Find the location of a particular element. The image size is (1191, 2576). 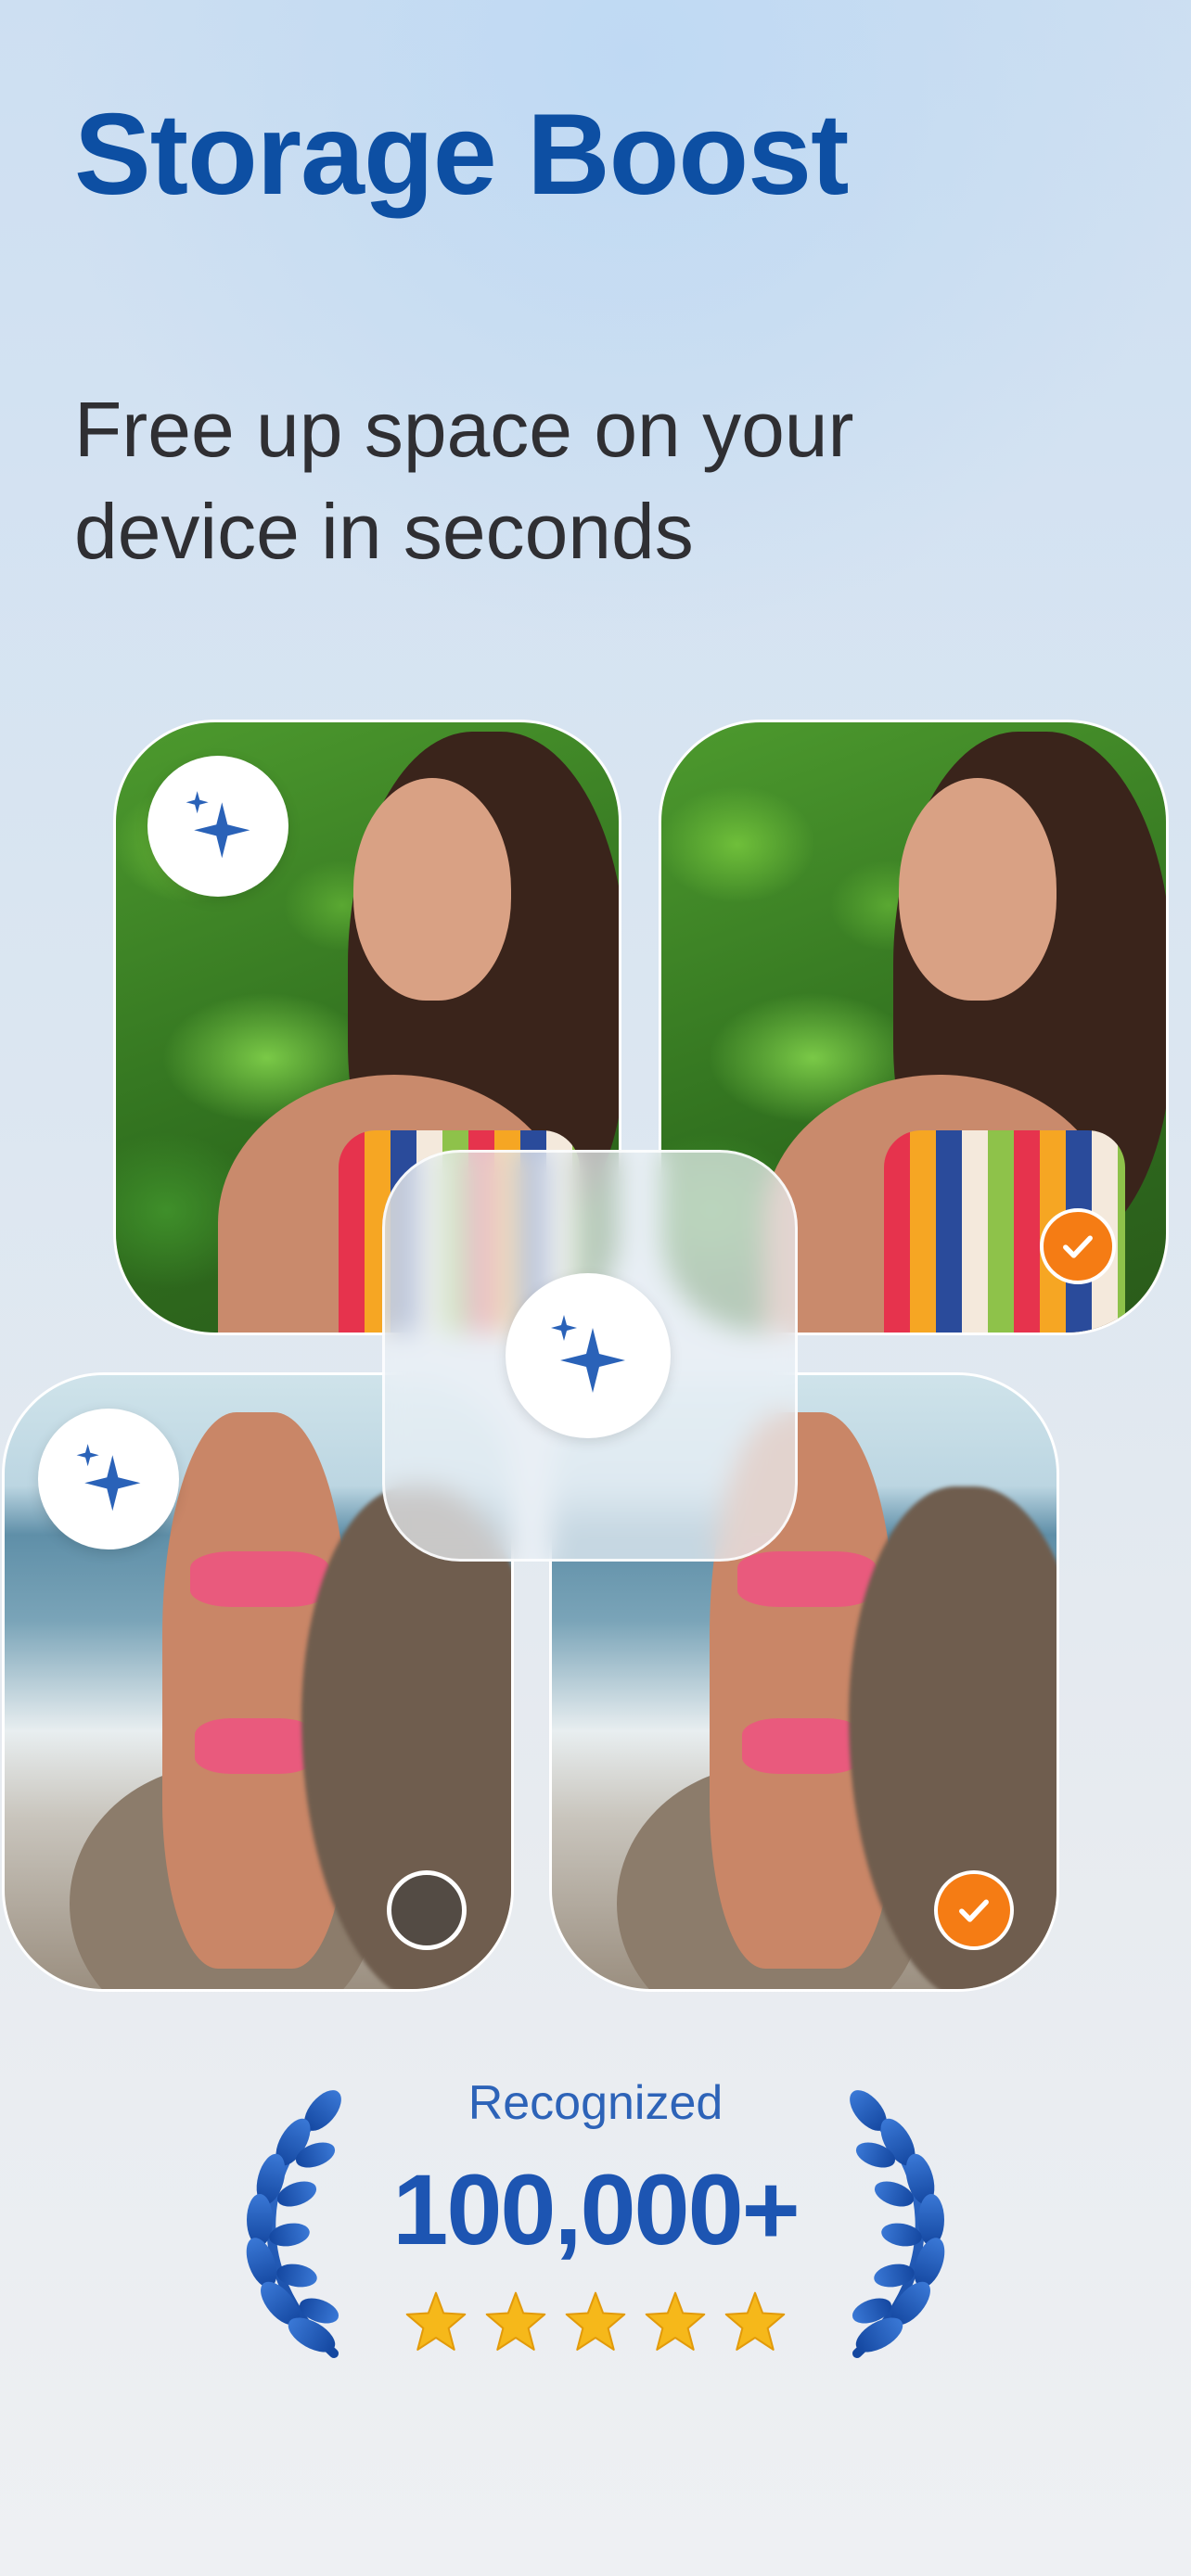

page-title: Storage Boost is located at coordinates (462, 155).